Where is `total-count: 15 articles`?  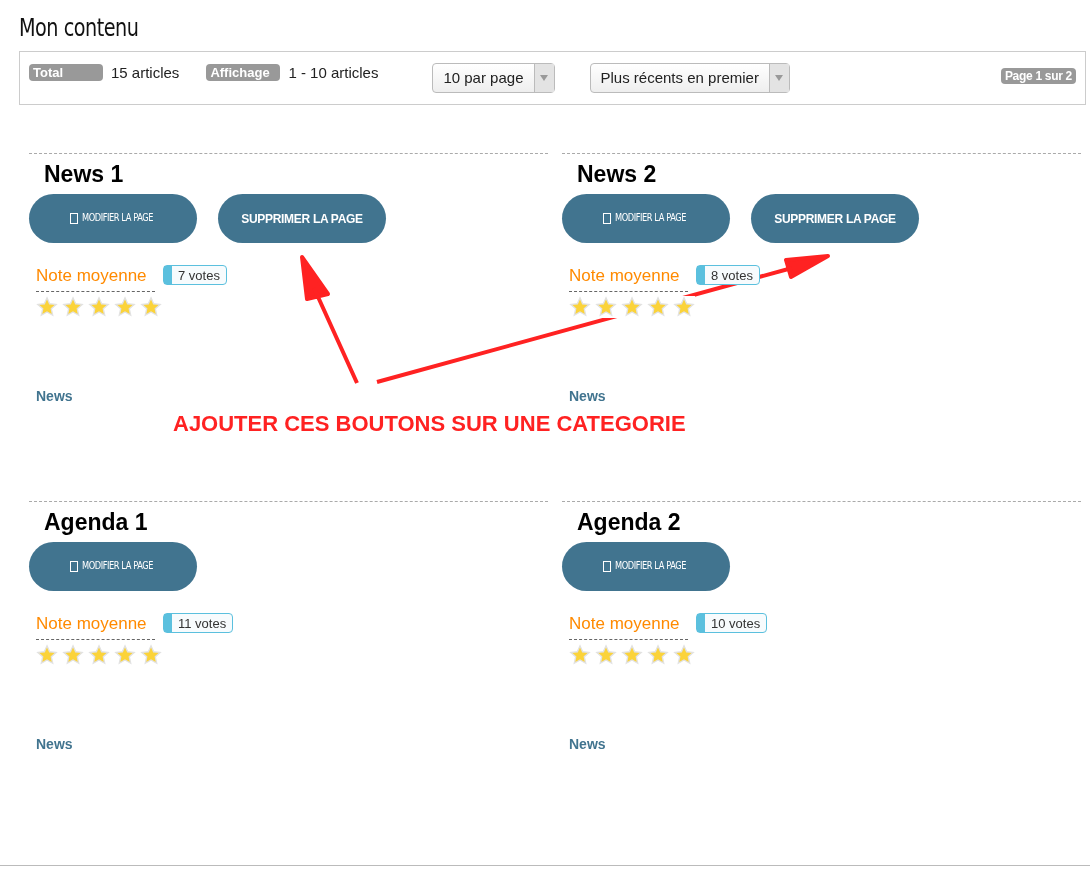
total-count: 15 articles is located at coordinates (145, 72).